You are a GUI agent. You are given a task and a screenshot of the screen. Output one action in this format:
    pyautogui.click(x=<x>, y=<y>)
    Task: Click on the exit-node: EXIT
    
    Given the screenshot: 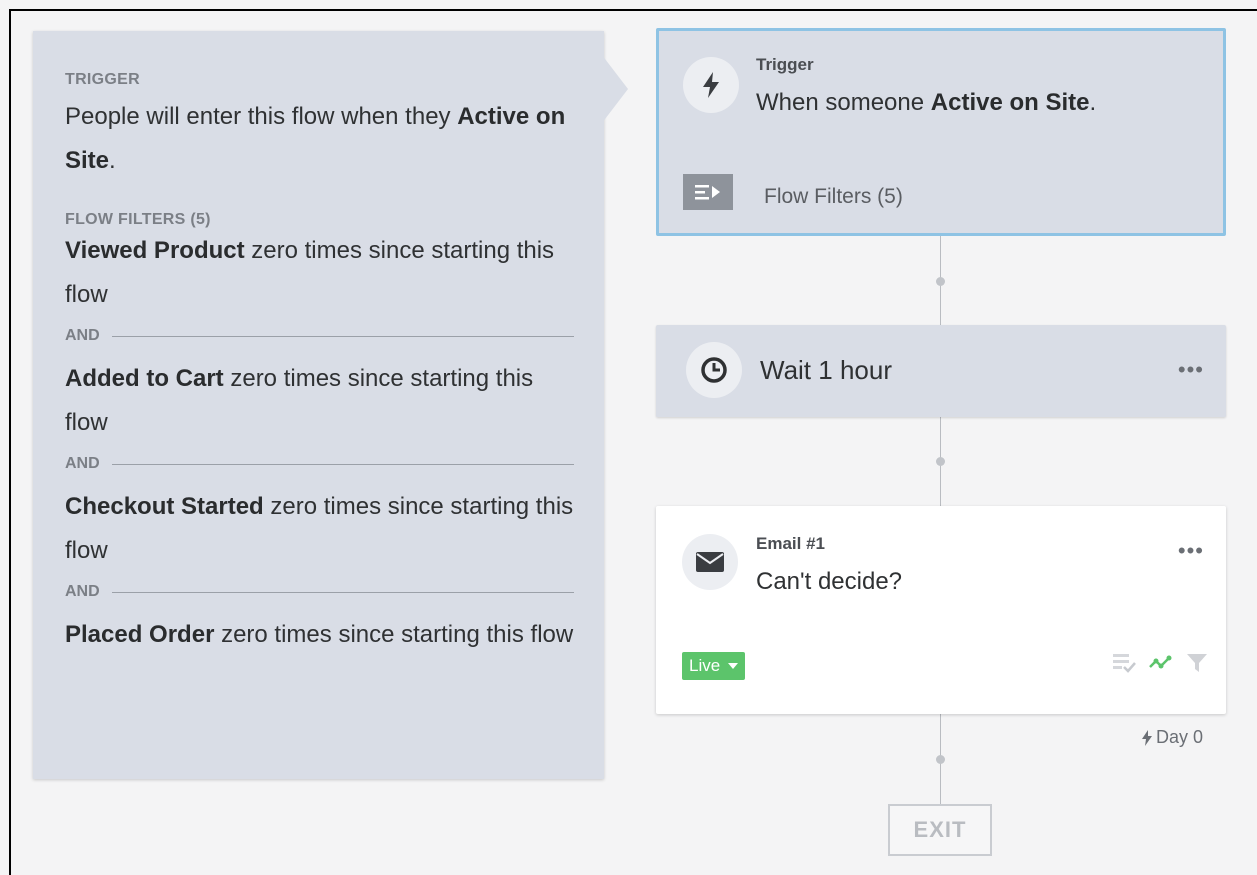 What is the action you would take?
    pyautogui.click(x=940, y=830)
    